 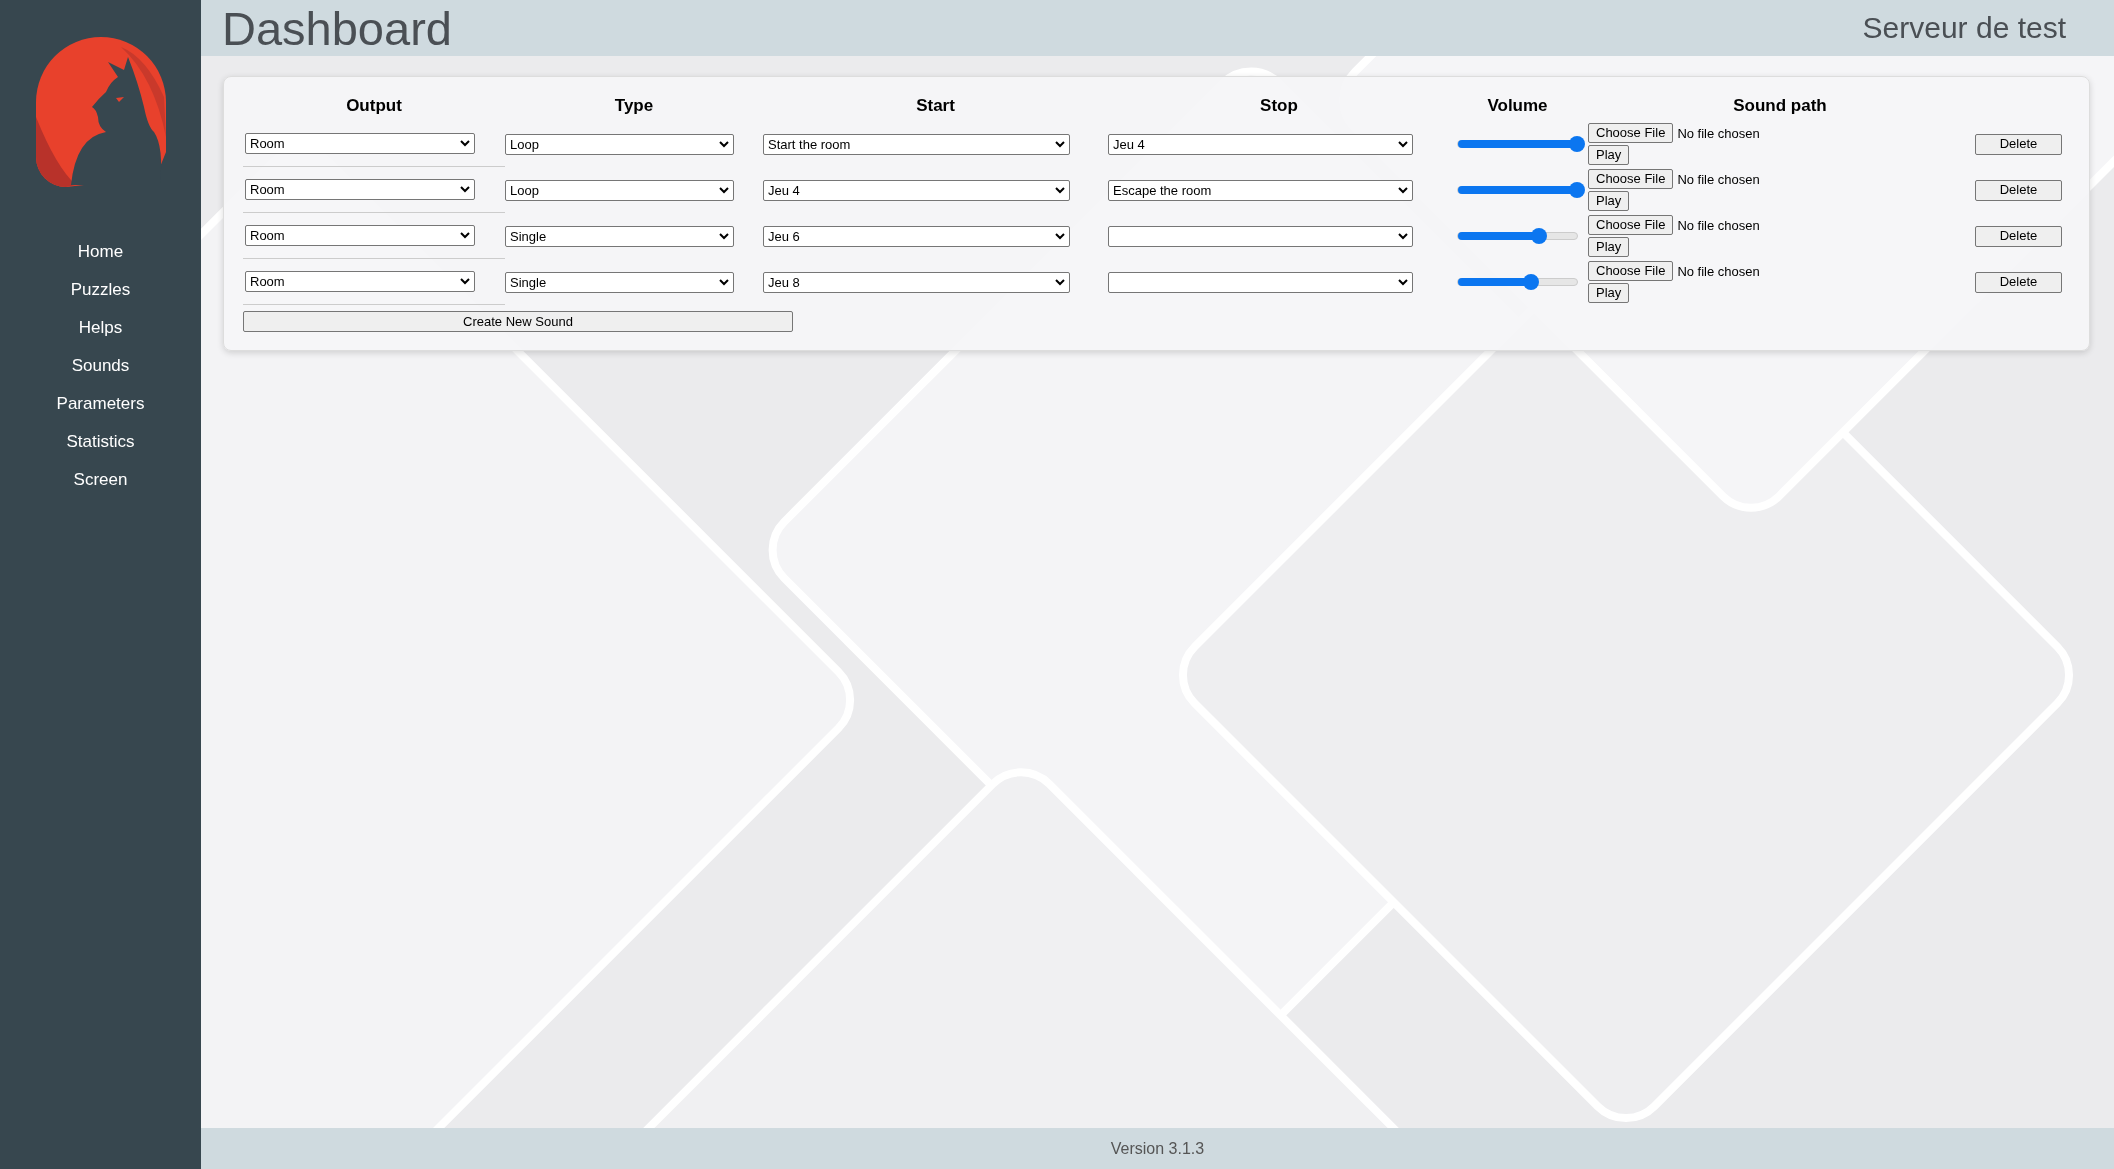 I want to click on sidebar-link: Sounds, so click(x=100, y=365).